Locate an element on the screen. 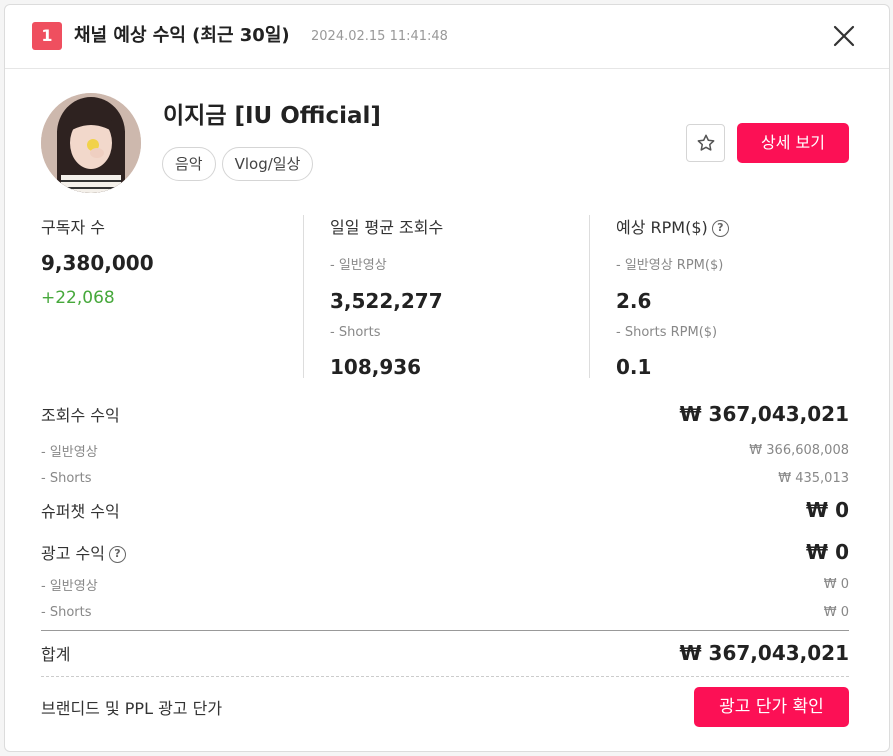  daily-views-shorts-value: 108,936 is located at coordinates (376, 367).